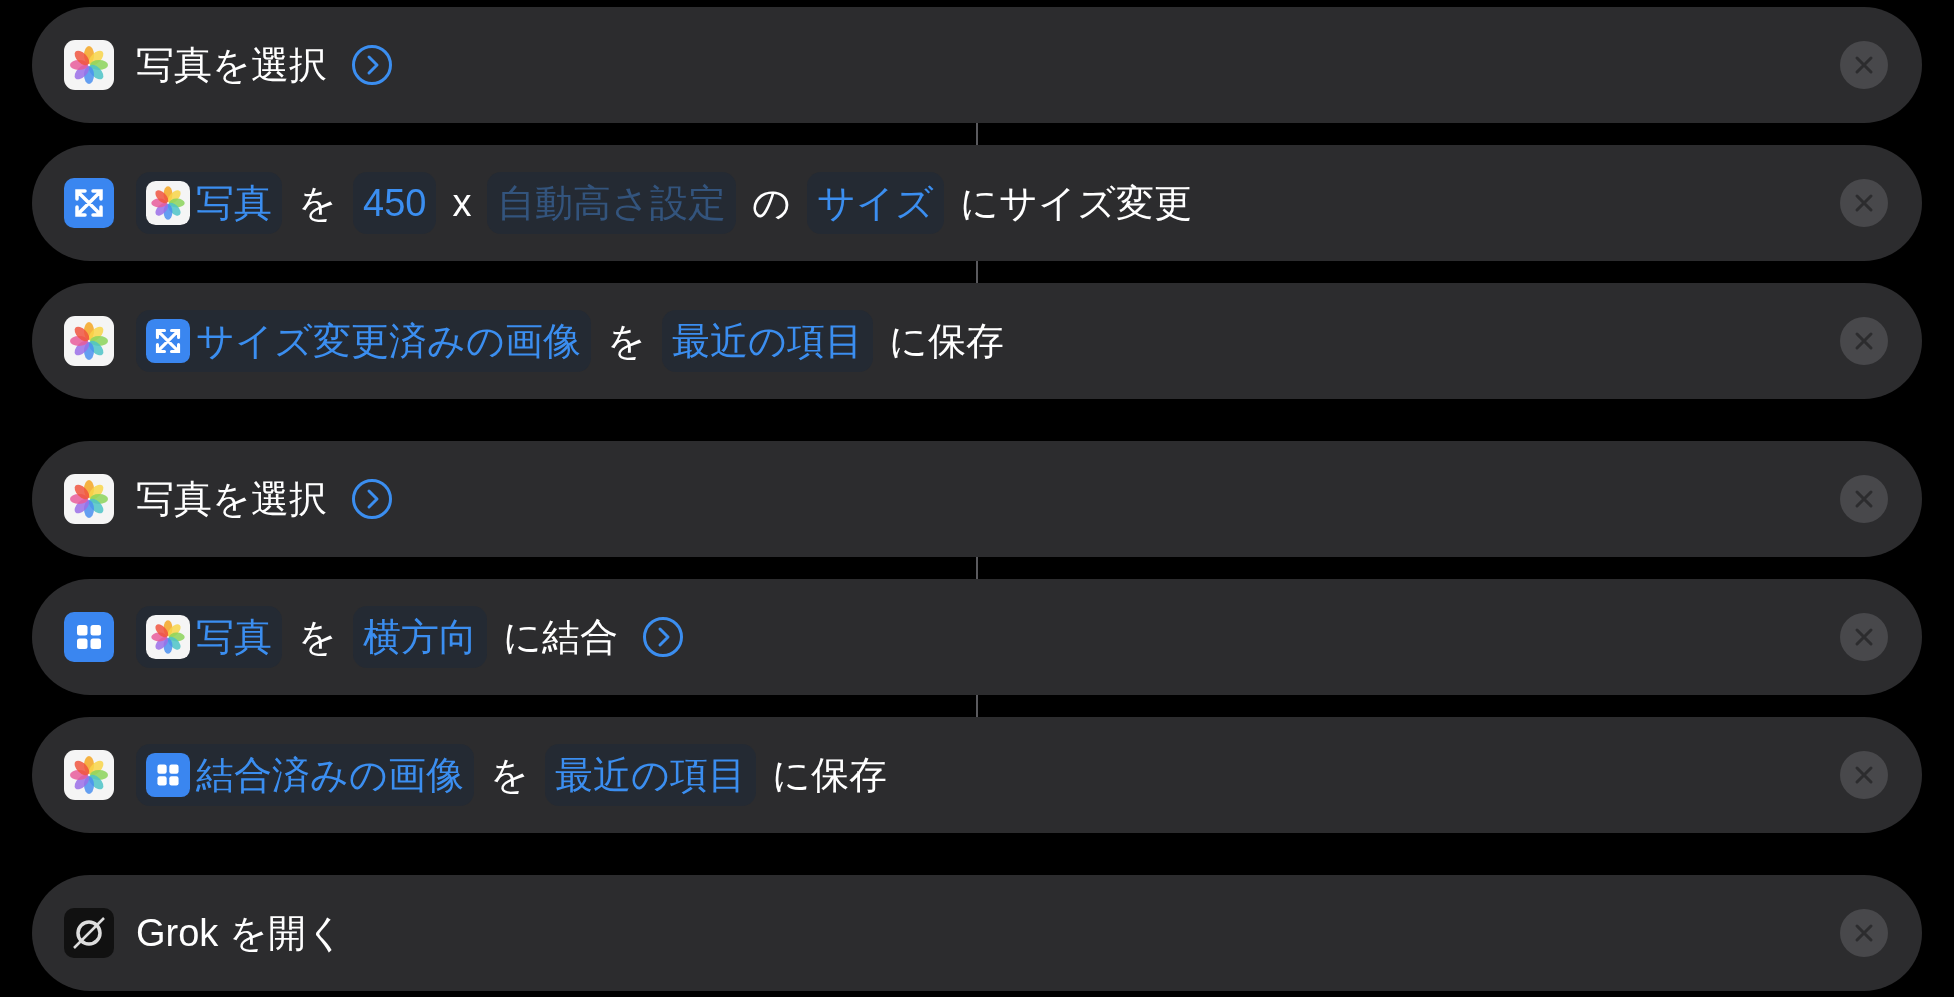 The height and width of the screenshot is (997, 1954). Describe the element at coordinates (876, 203) in the screenshot. I see `variable-token: サイズ` at that location.